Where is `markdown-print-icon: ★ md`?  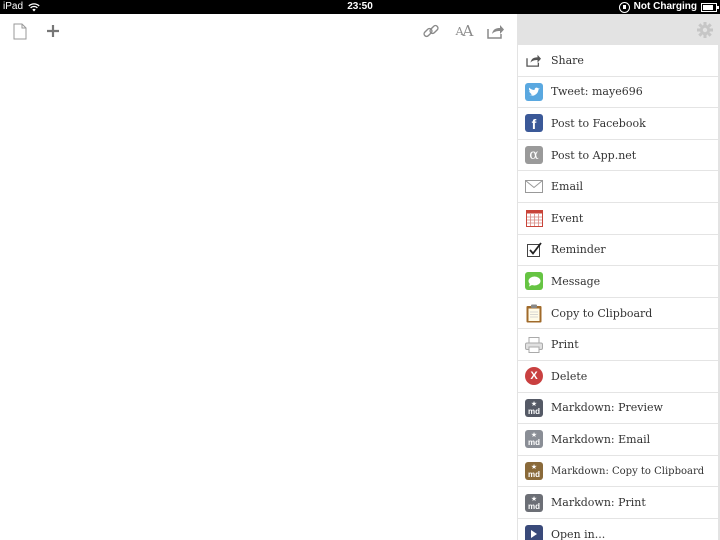
markdown-print-icon: ★ md is located at coordinates (534, 502).